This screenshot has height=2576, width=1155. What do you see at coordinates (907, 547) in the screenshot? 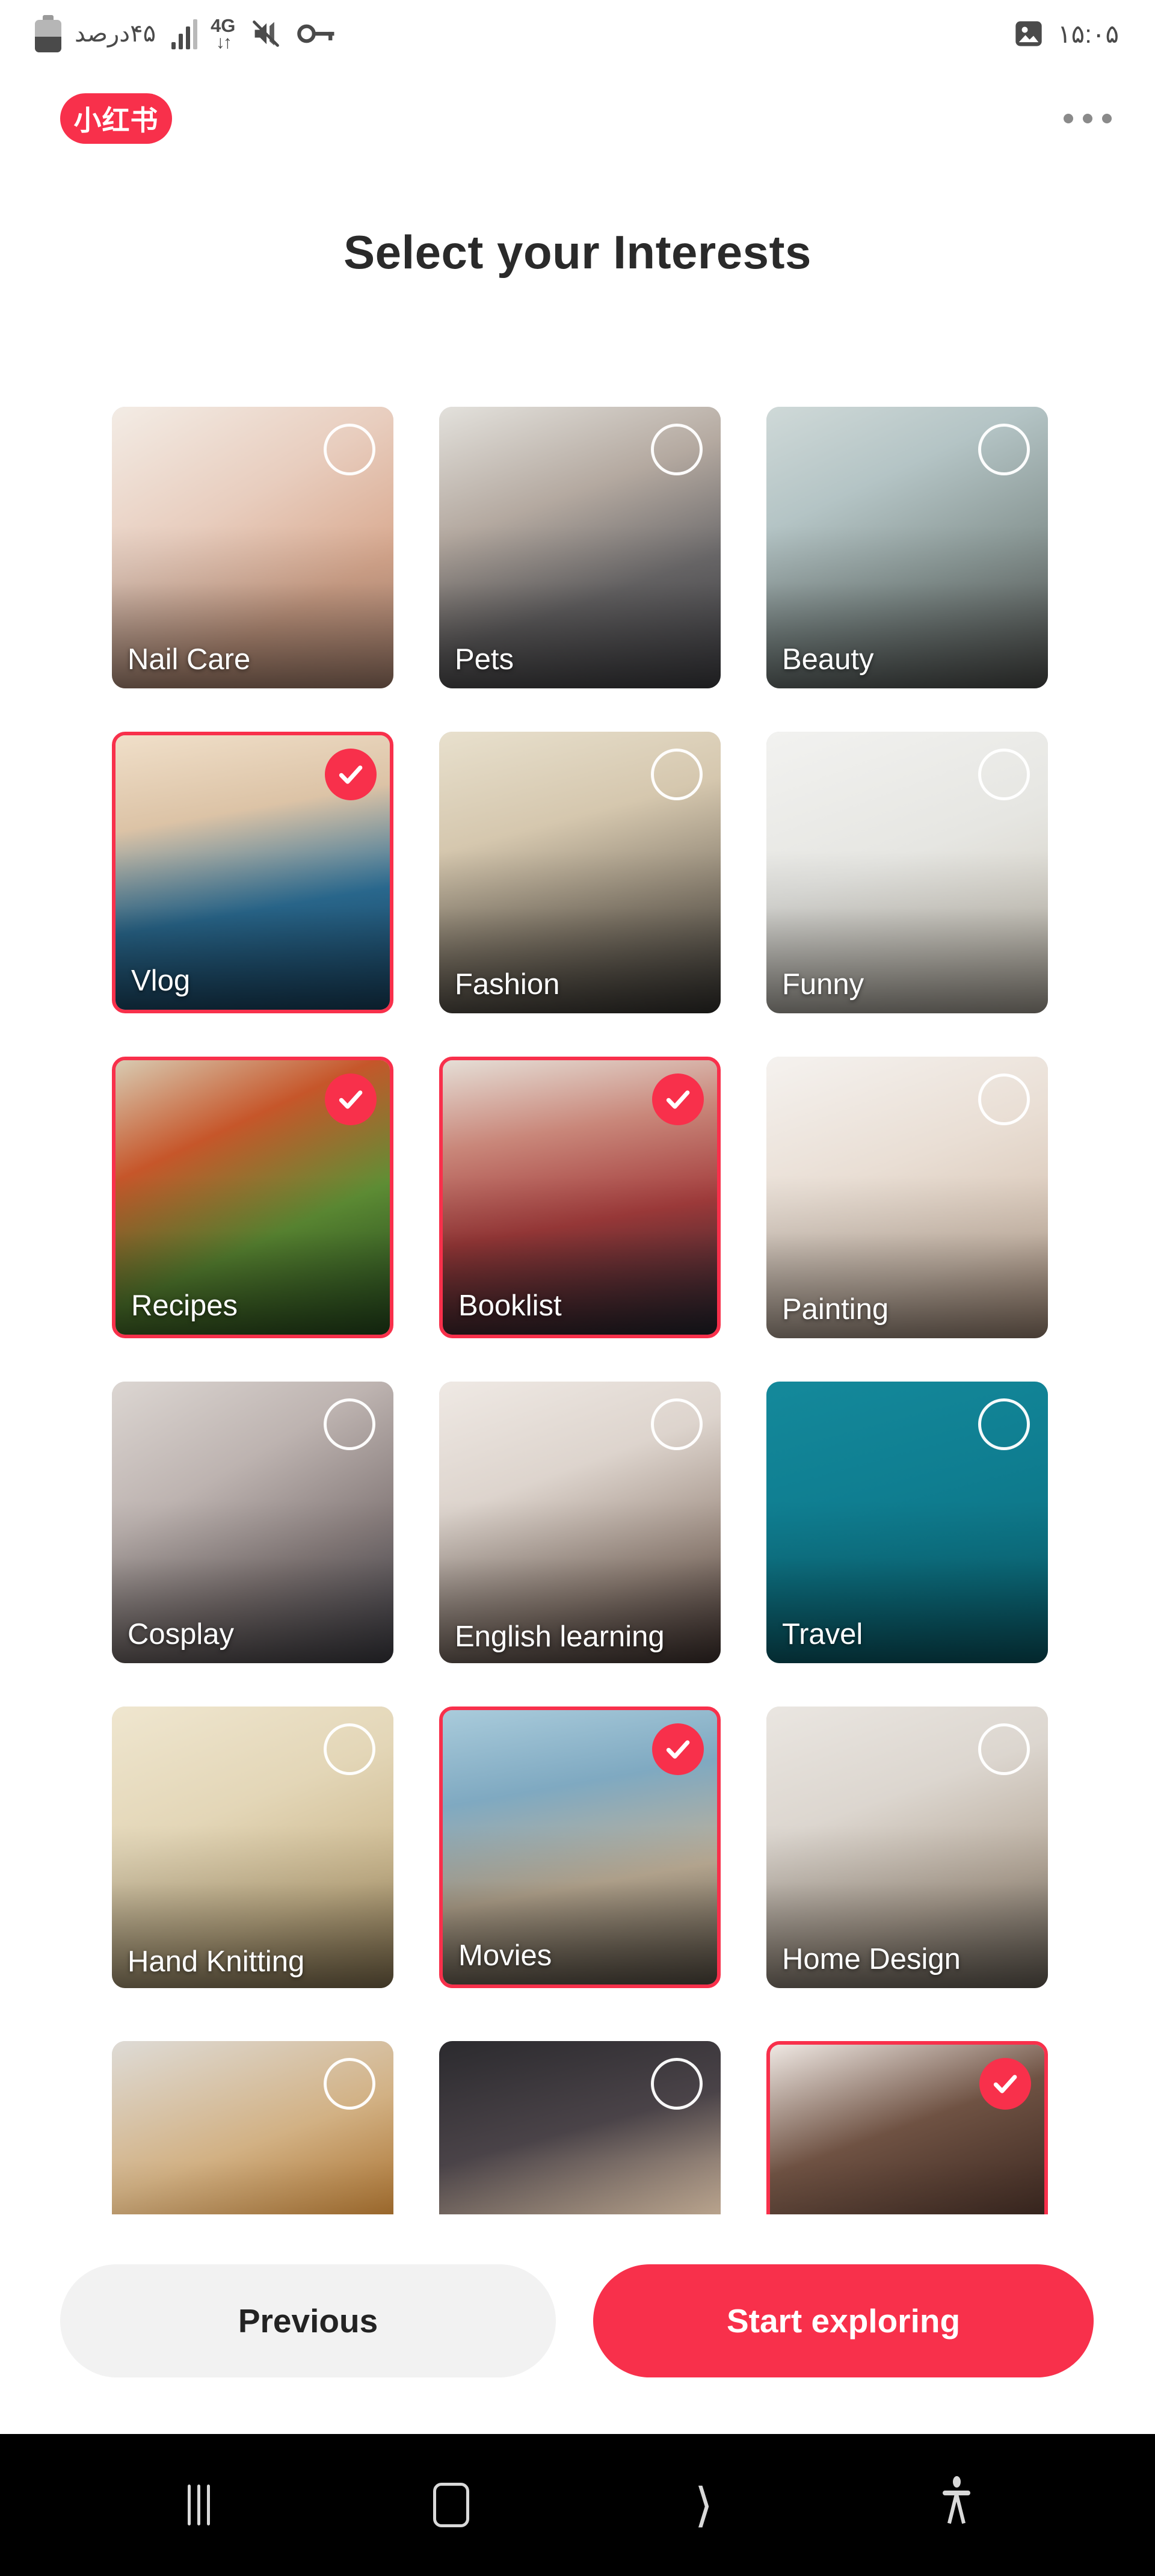
I see `interest-card: Beauty` at bounding box center [907, 547].